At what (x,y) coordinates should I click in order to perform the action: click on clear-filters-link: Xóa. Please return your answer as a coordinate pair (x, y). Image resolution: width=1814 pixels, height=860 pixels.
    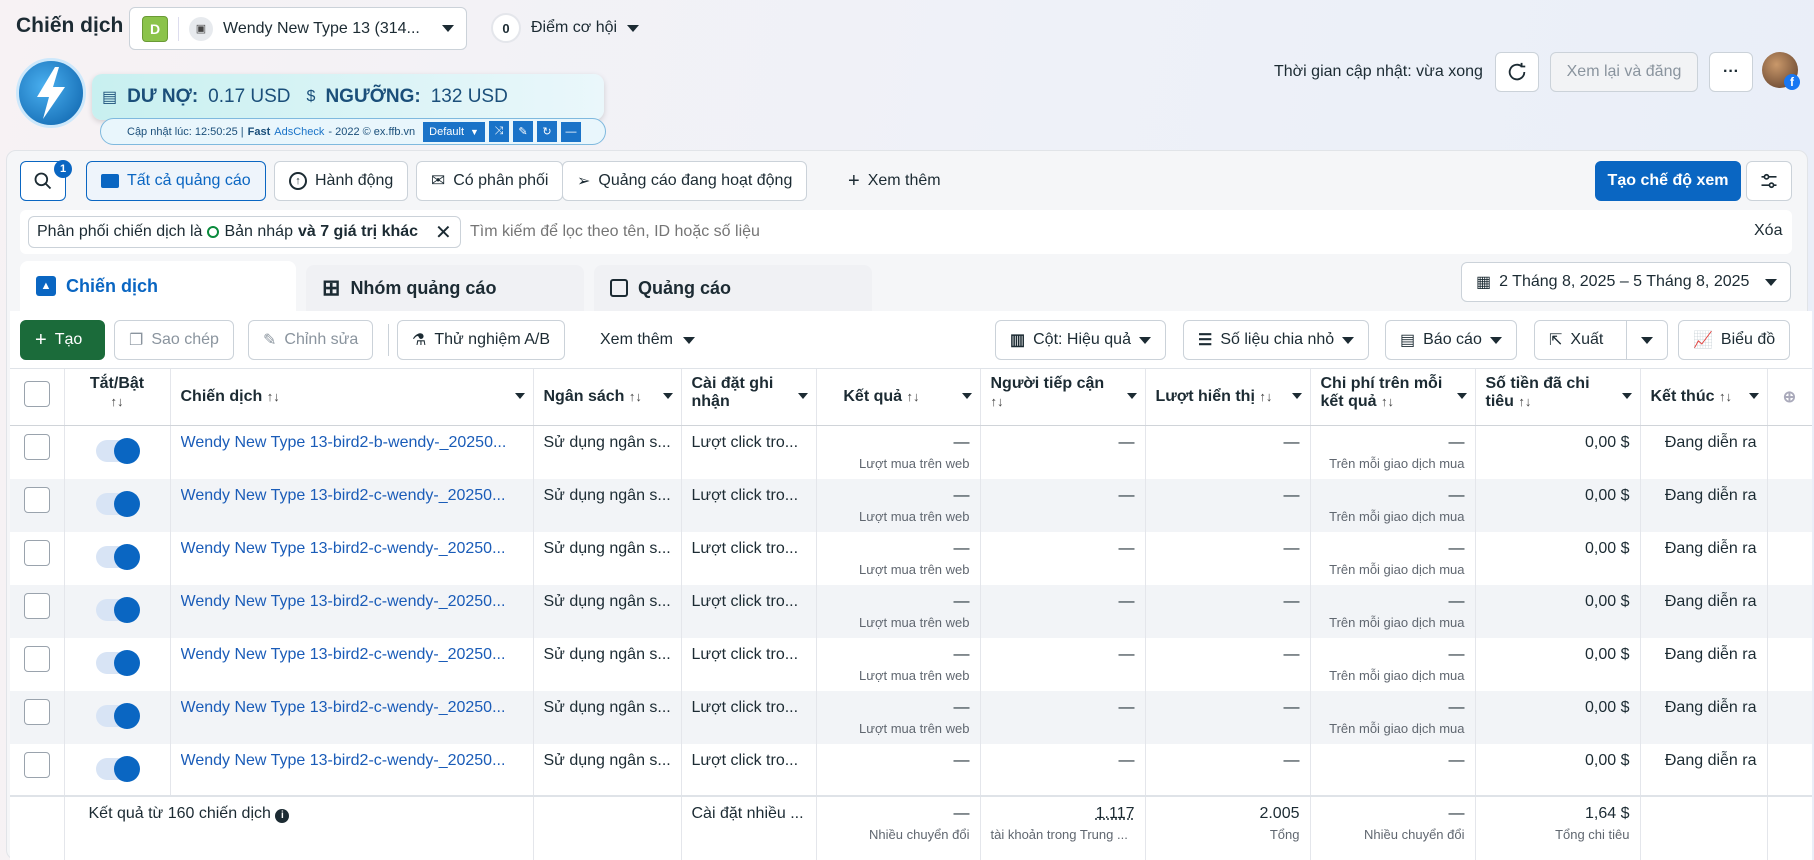
    Looking at the image, I should click on (1768, 231).